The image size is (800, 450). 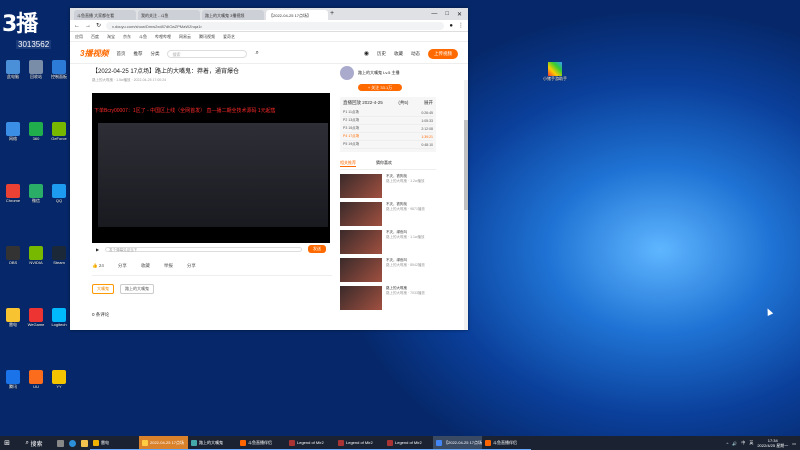 I want to click on scrollbar, so click(x=466, y=205).